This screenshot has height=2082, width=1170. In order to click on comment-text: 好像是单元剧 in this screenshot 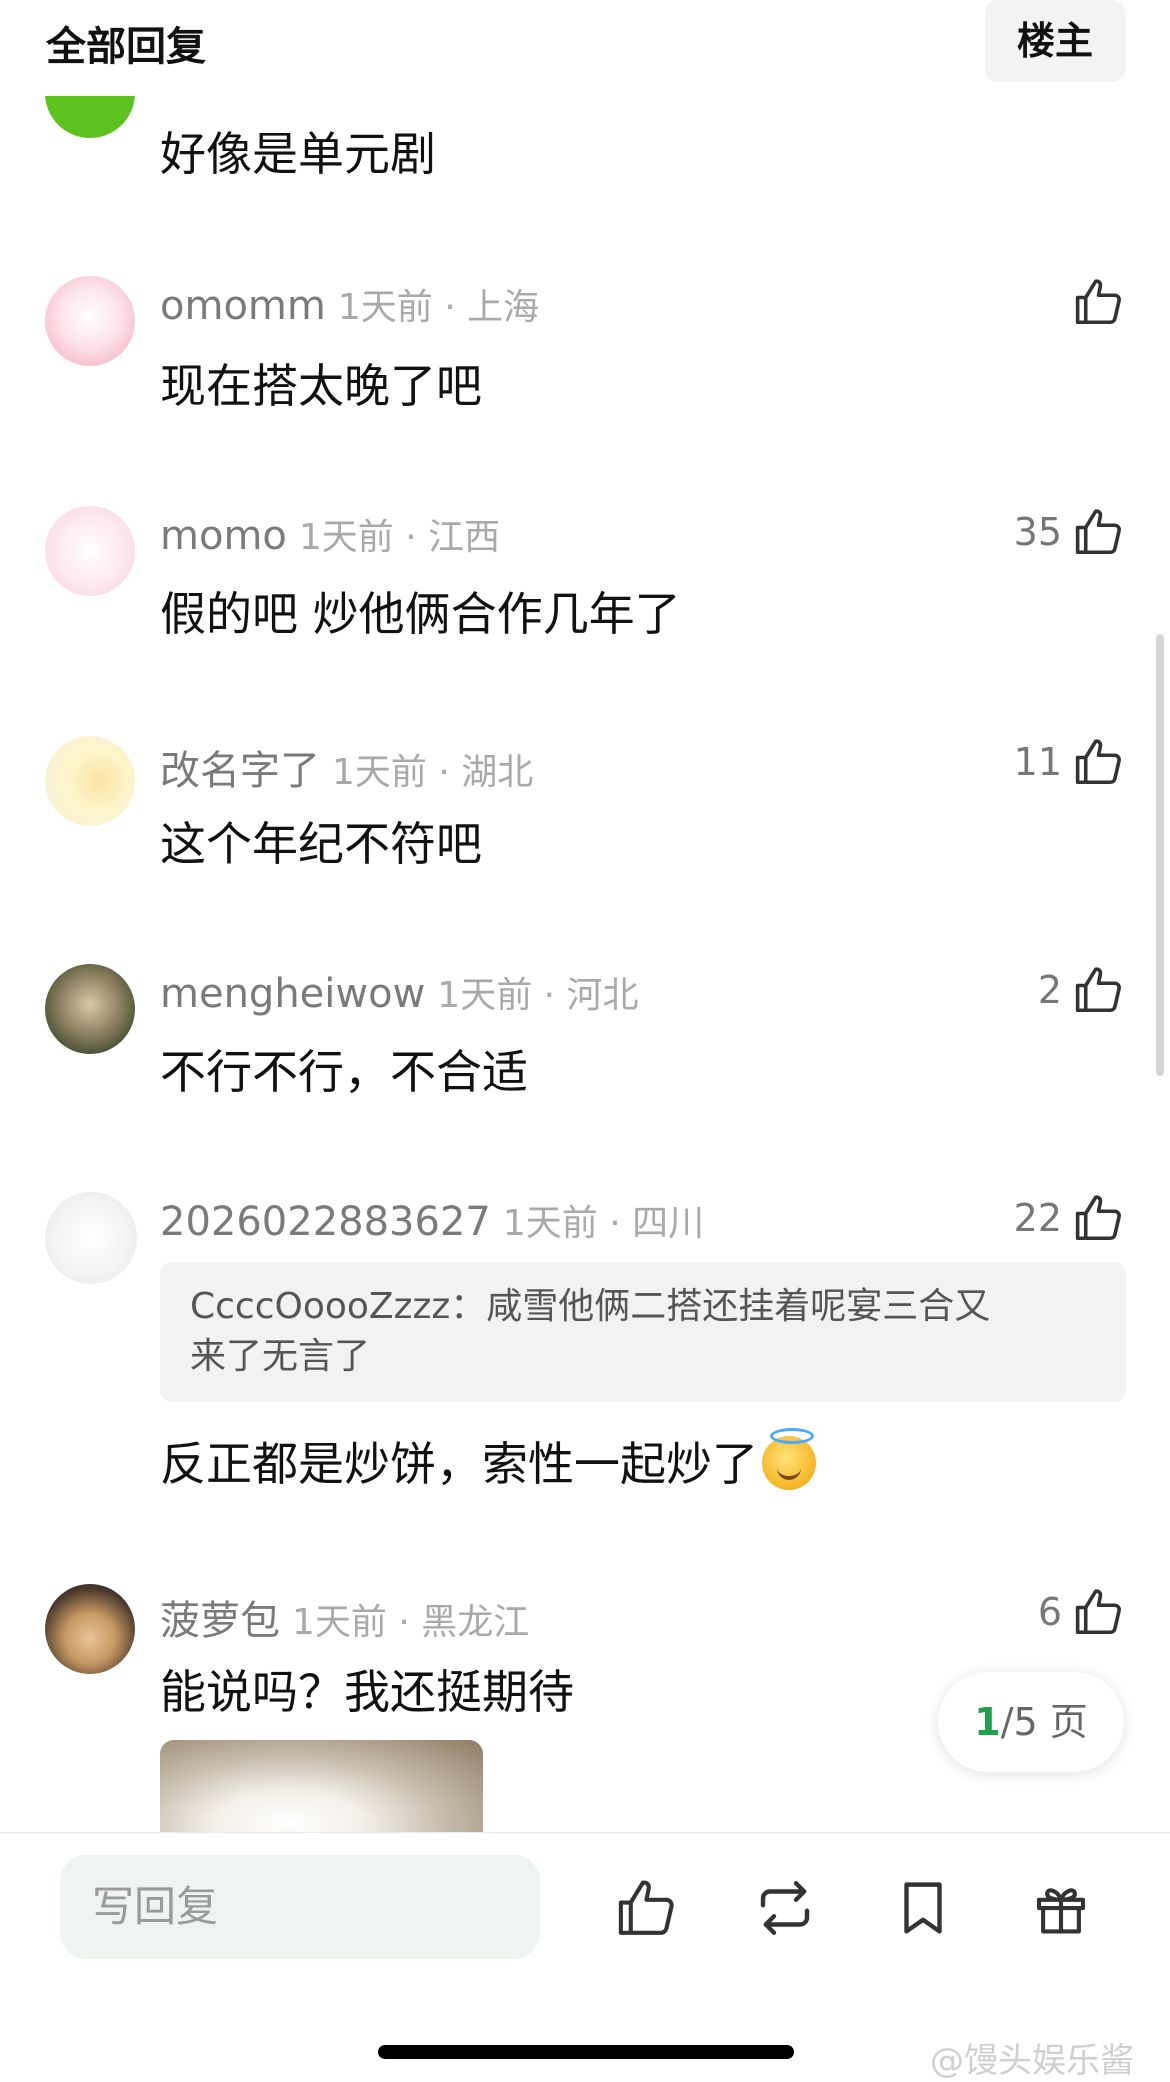, I will do `click(298, 154)`.